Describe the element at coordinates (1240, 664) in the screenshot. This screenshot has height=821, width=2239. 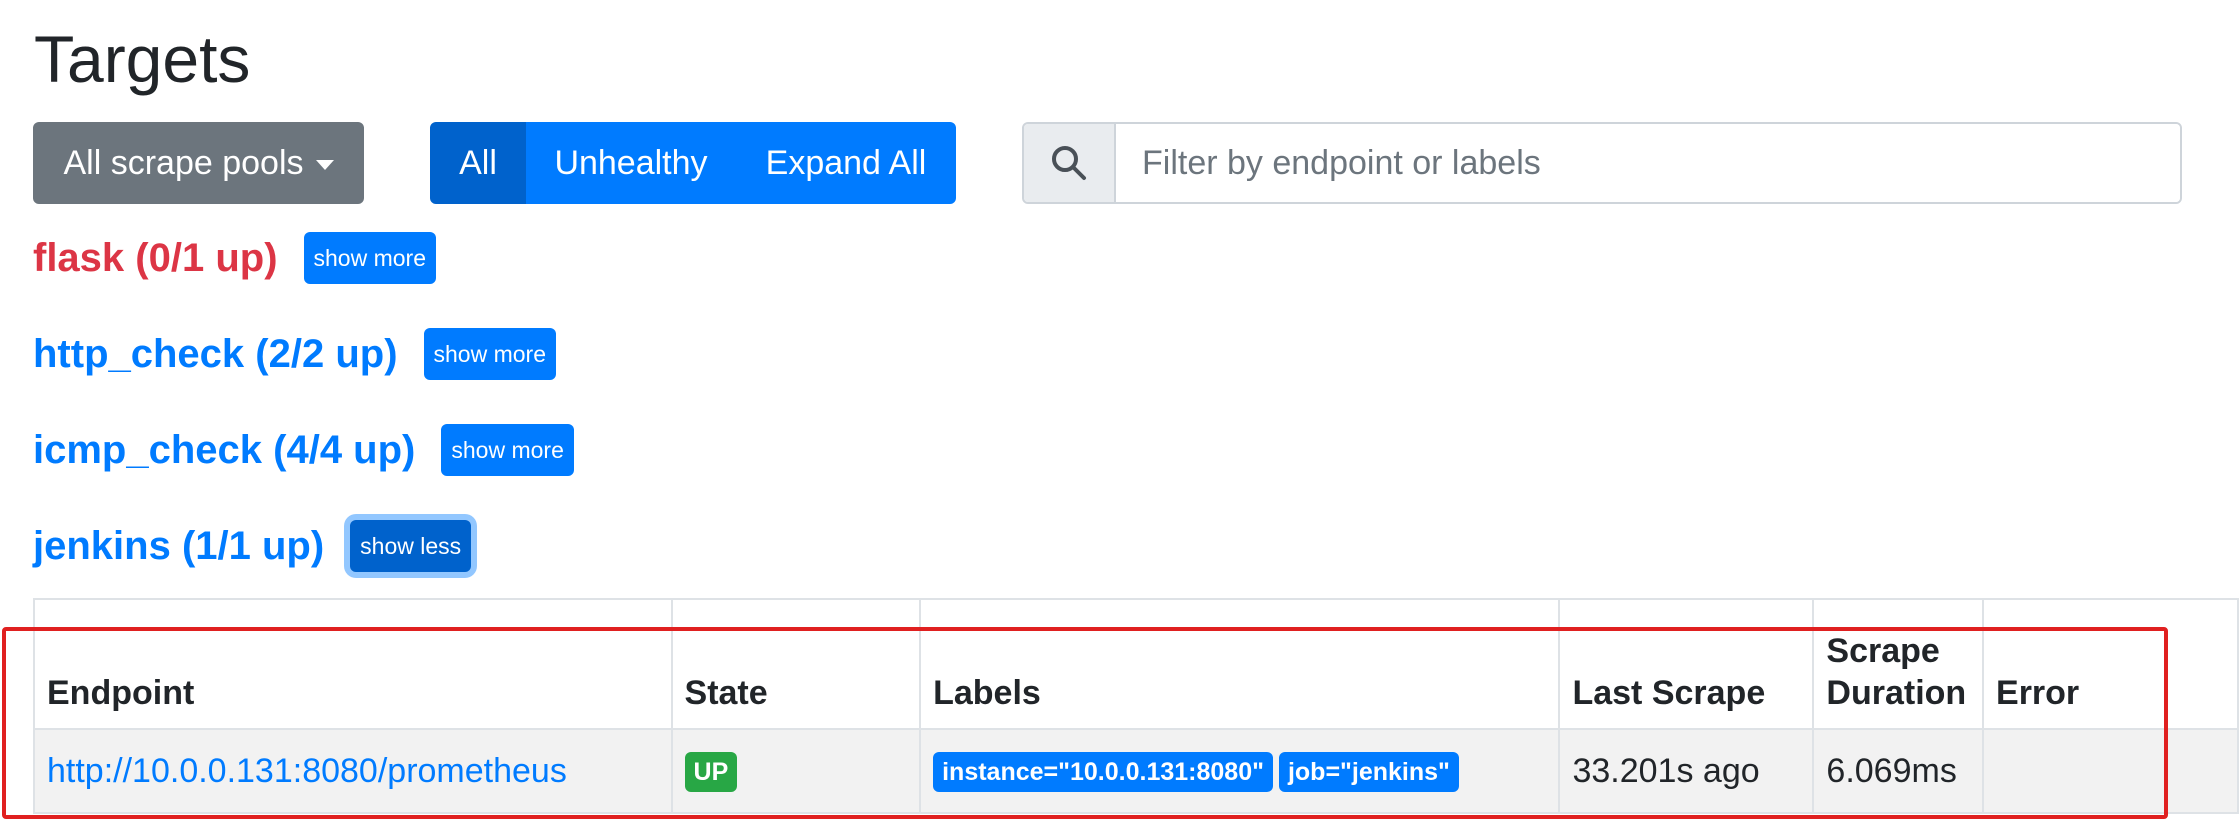
I see `column-header-labels: Labels` at that location.